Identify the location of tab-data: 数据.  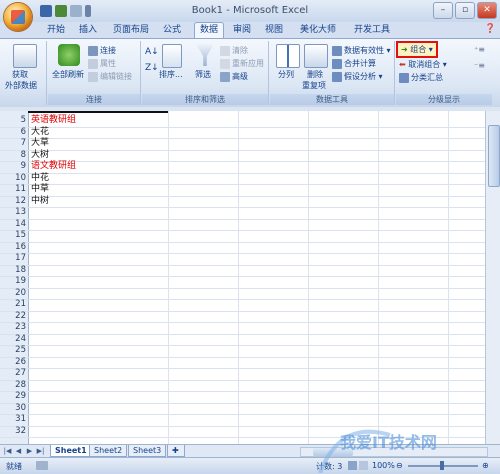
(209, 30).